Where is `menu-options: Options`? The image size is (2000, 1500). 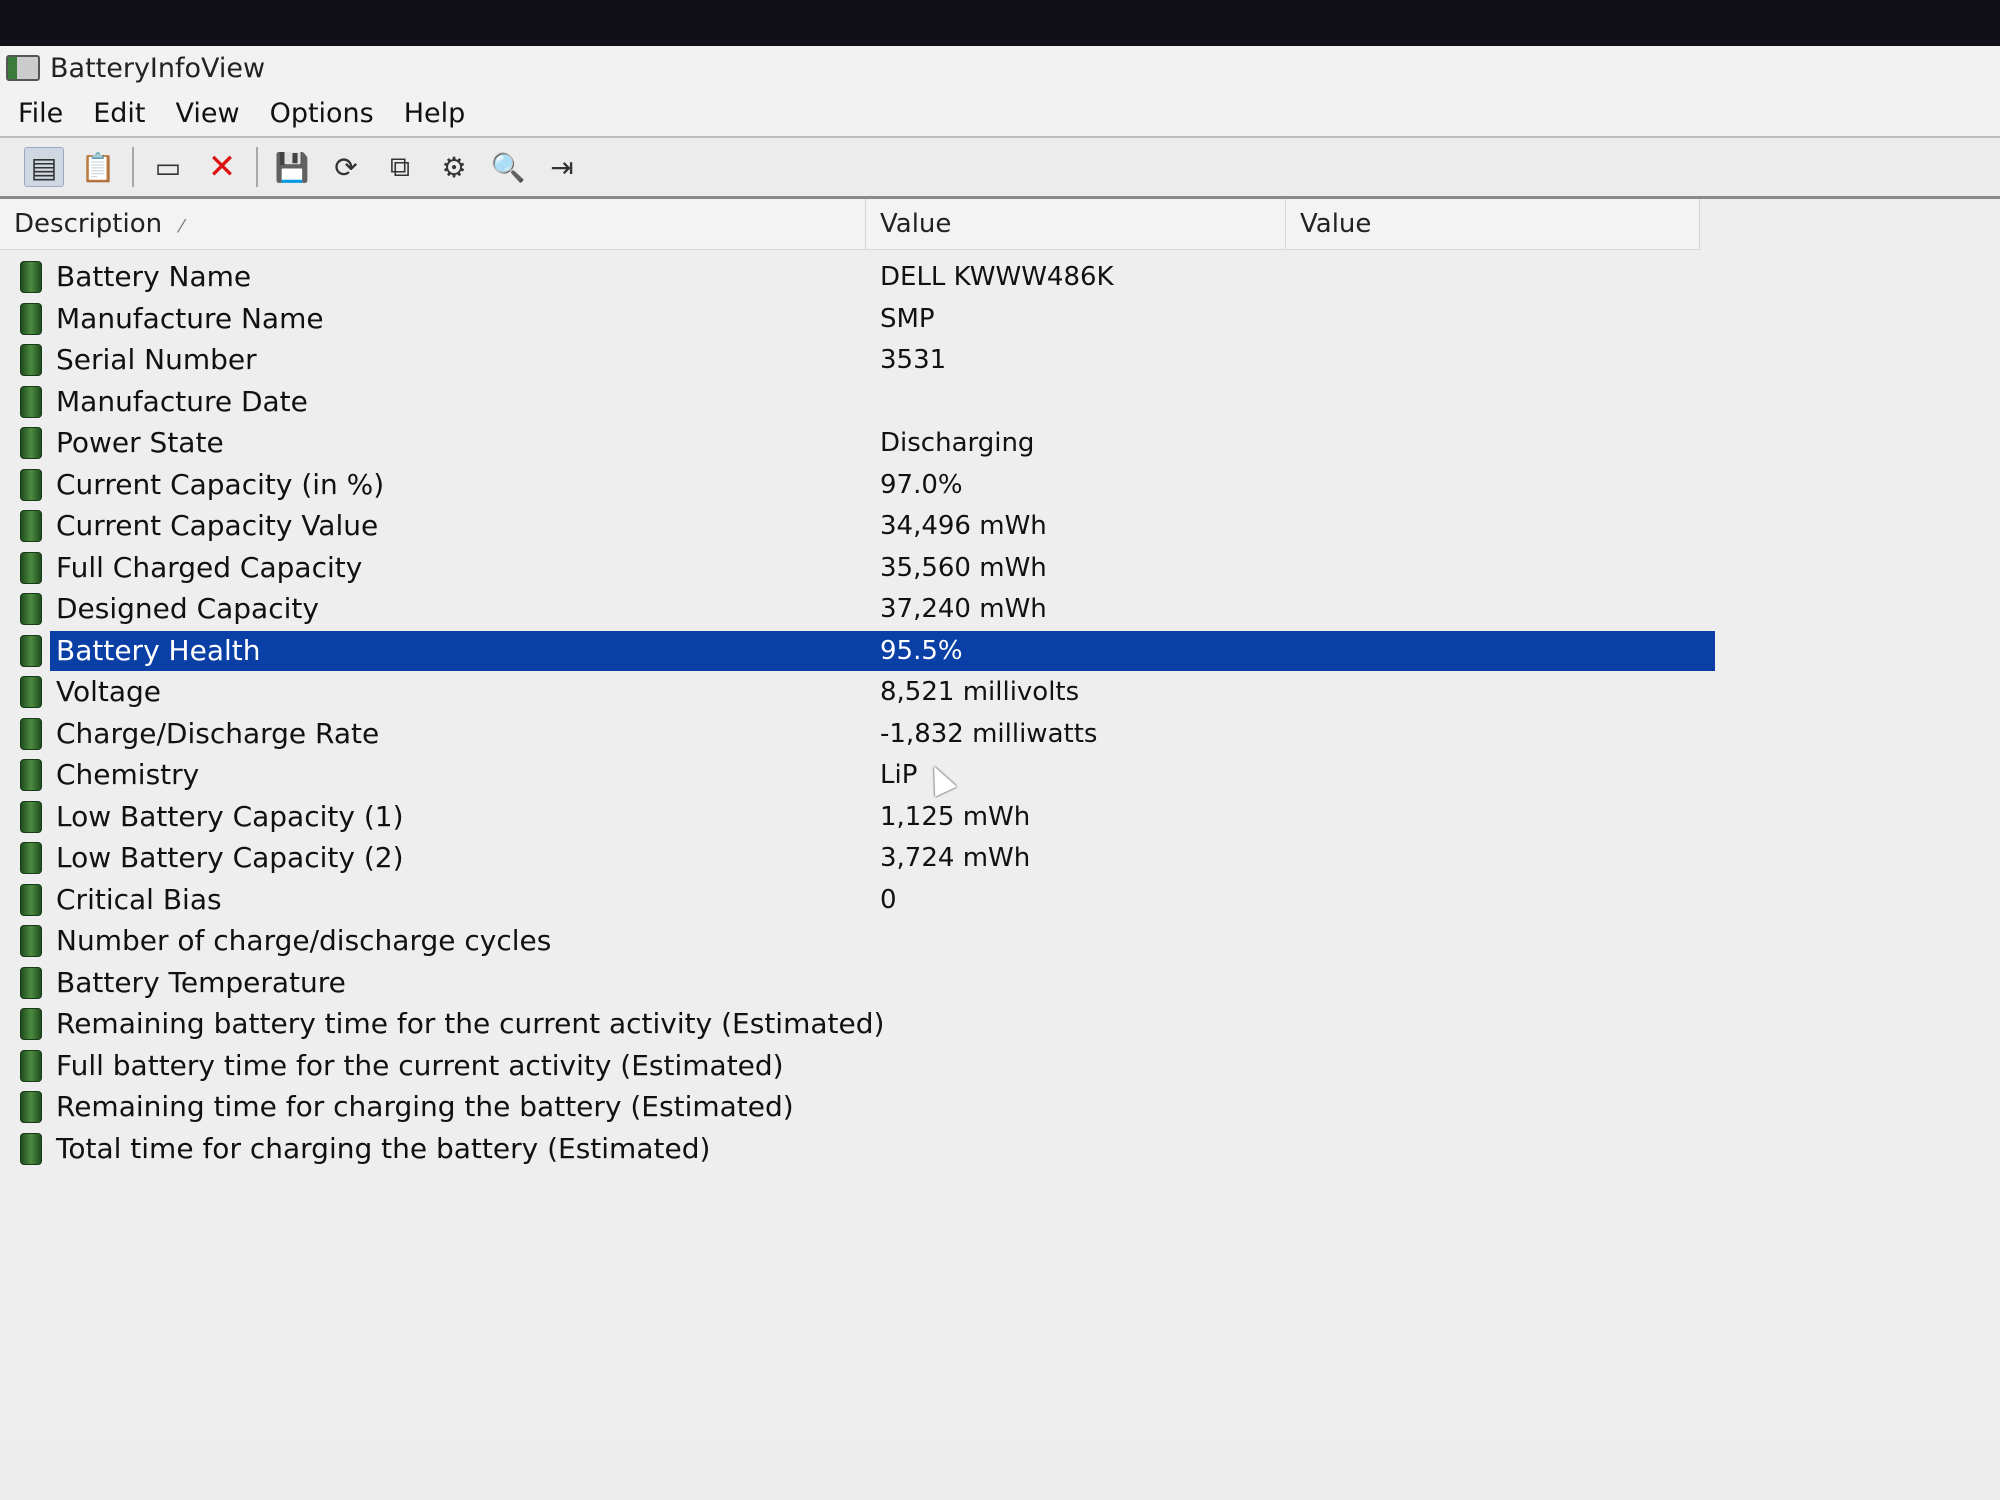
menu-options: Options is located at coordinates (322, 113).